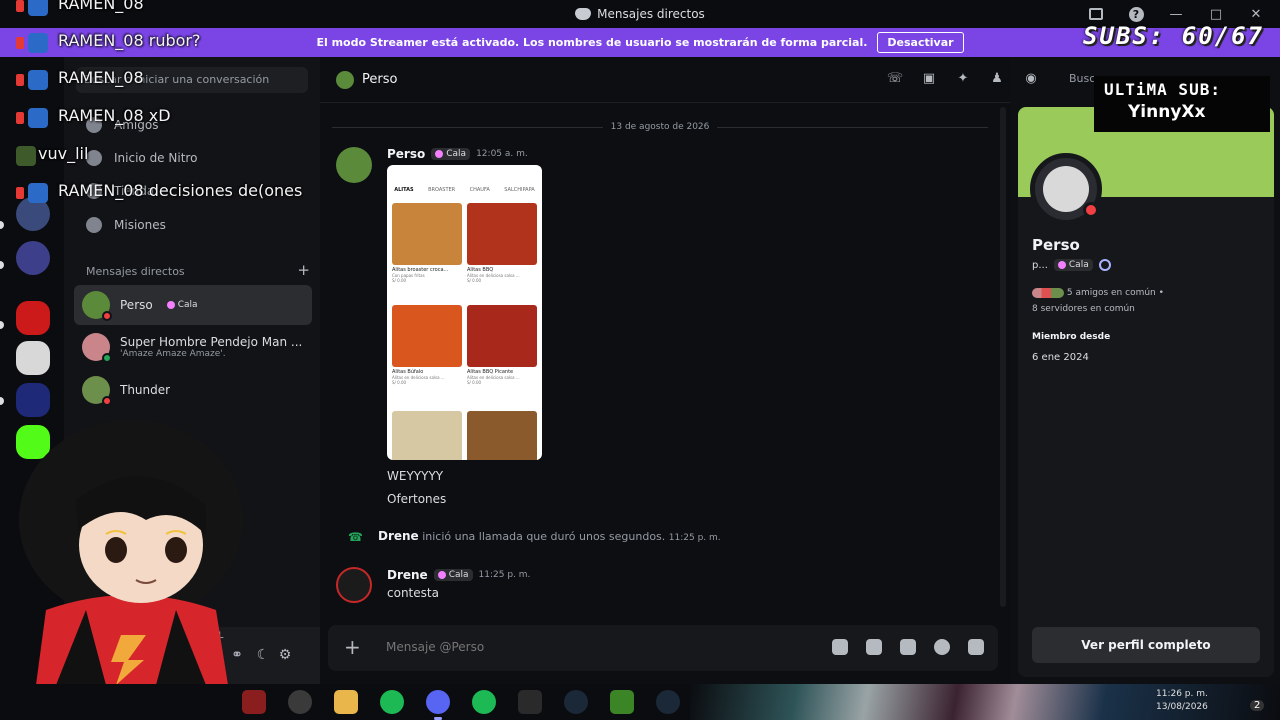 Image resolution: width=1280 pixels, height=720 pixels. I want to click on dm-item-thunder: Thunder, so click(193, 390).